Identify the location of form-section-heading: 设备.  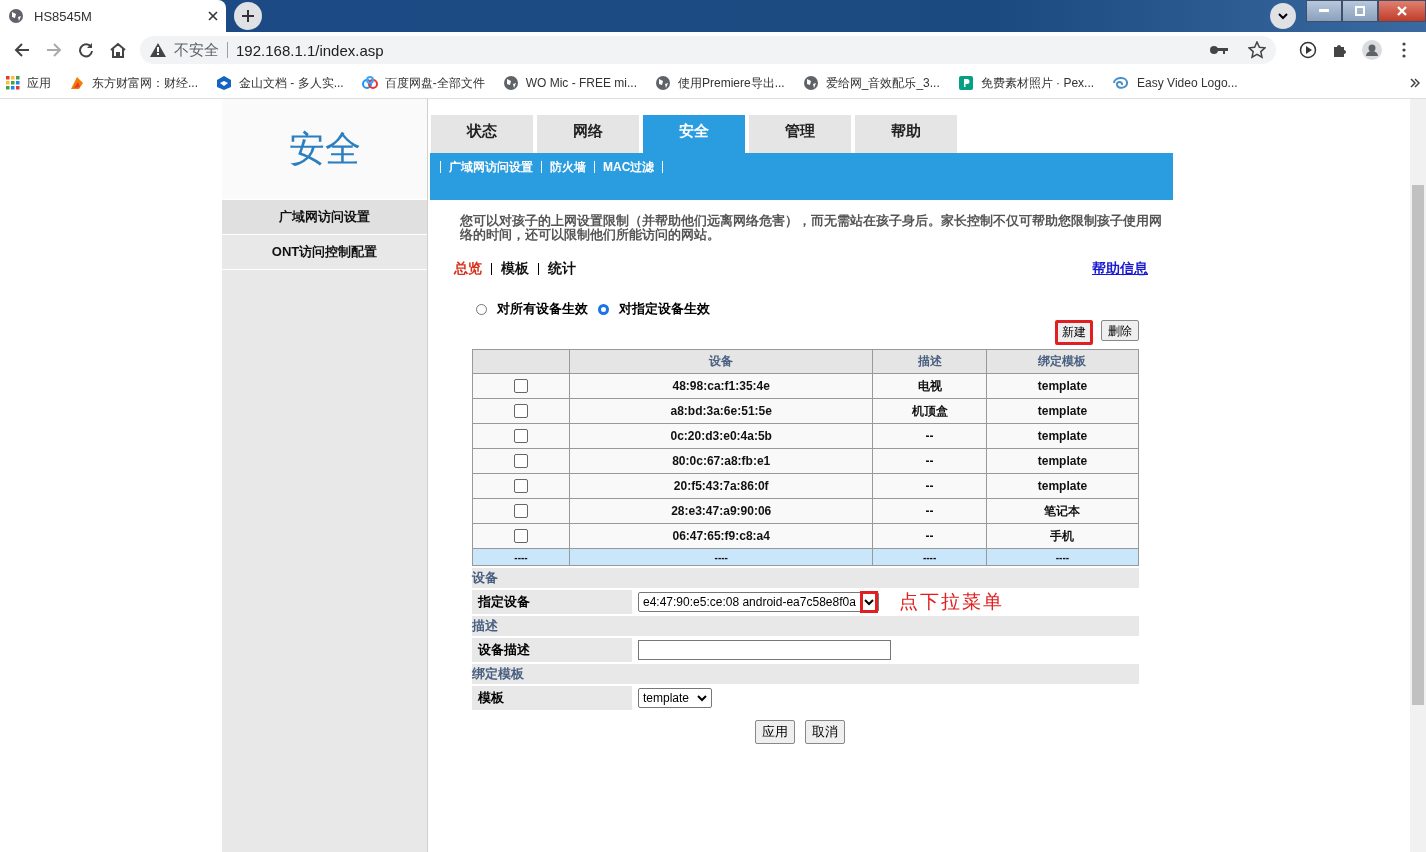
(805, 578).